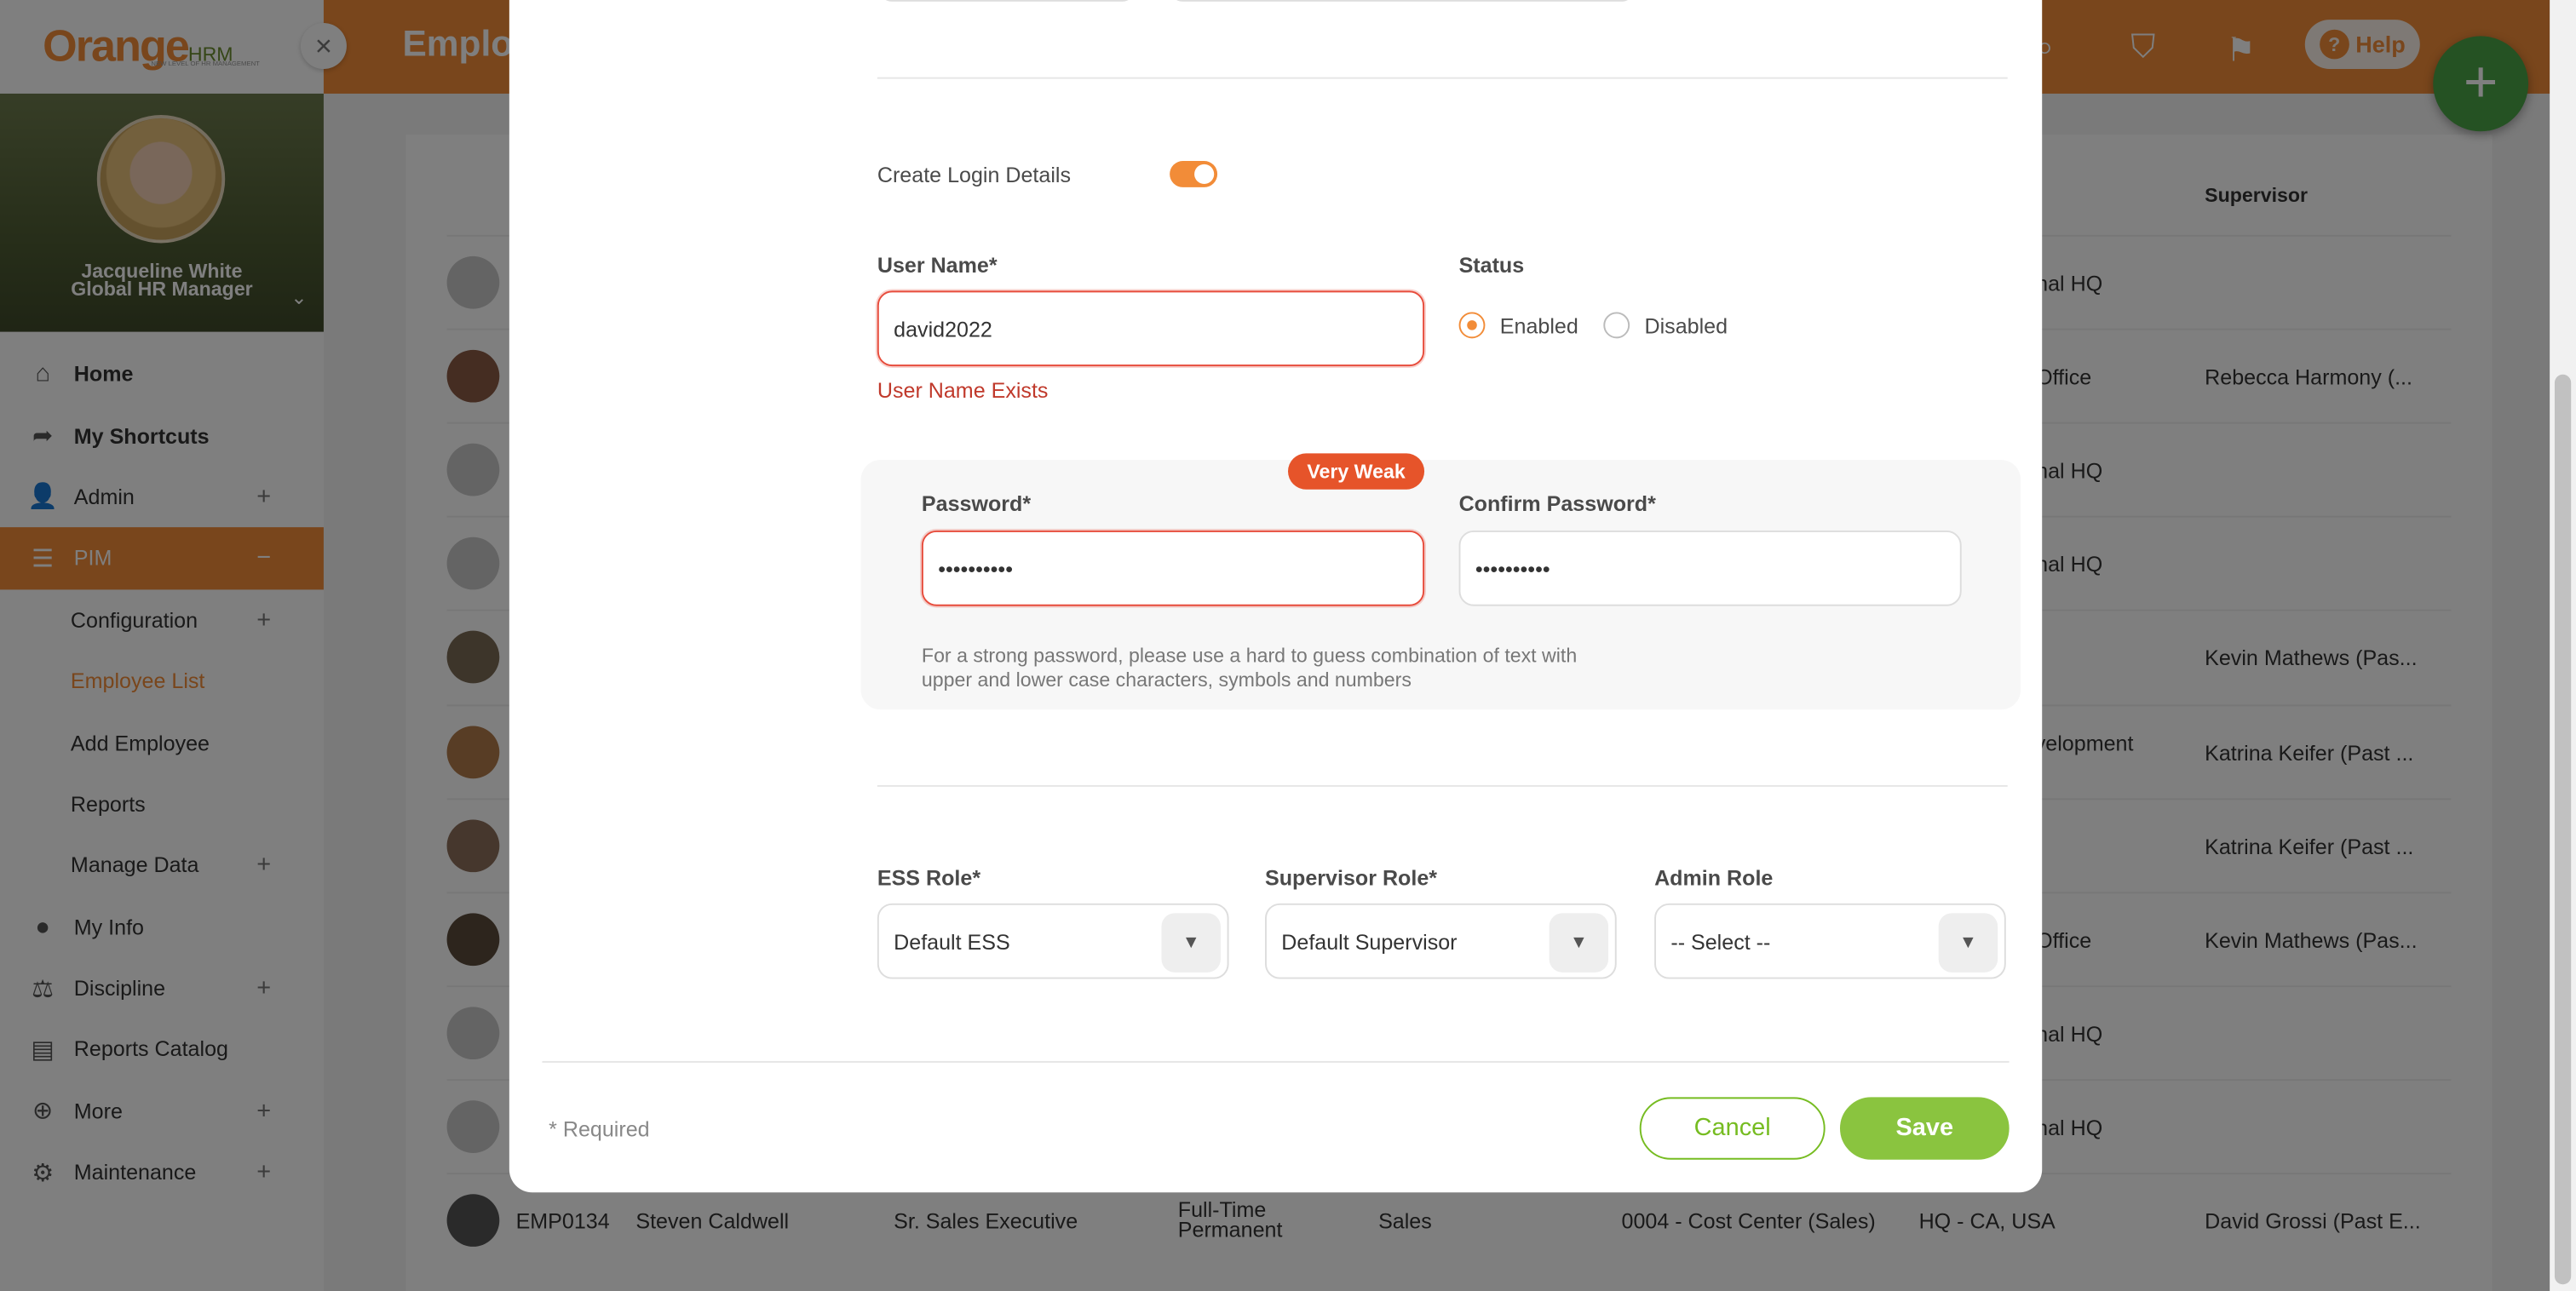  I want to click on save-button: Save, so click(1925, 1128).